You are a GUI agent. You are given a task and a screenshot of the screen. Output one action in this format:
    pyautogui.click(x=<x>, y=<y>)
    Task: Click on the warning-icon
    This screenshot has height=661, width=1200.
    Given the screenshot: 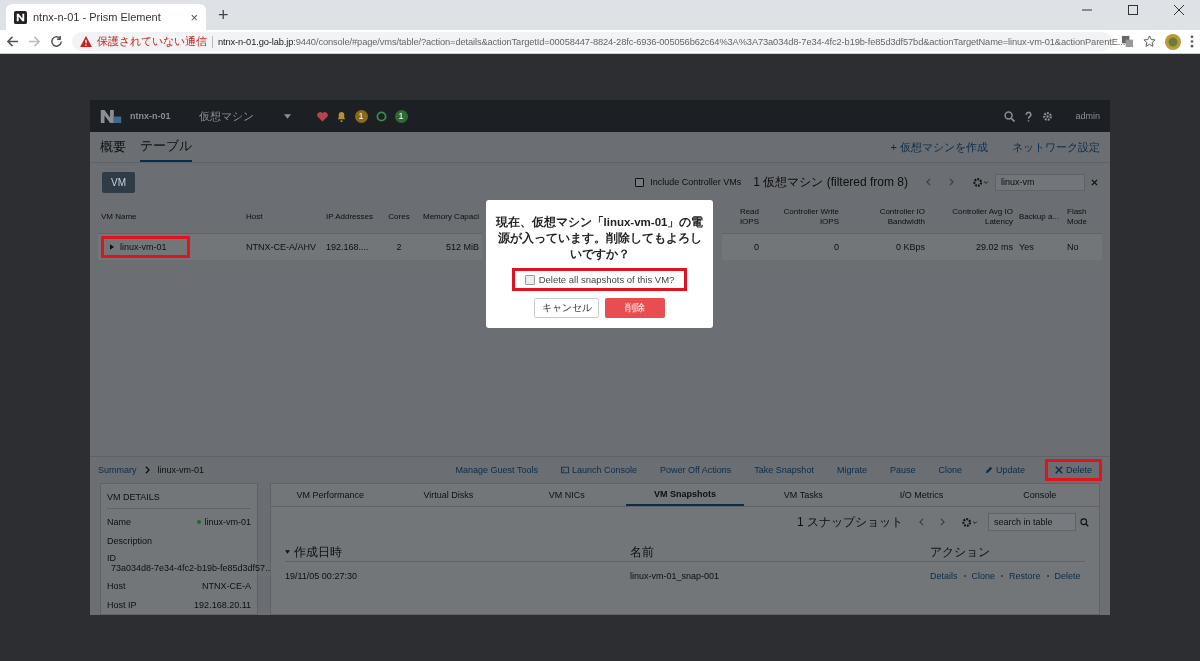 What is the action you would take?
    pyautogui.click(x=86, y=41)
    